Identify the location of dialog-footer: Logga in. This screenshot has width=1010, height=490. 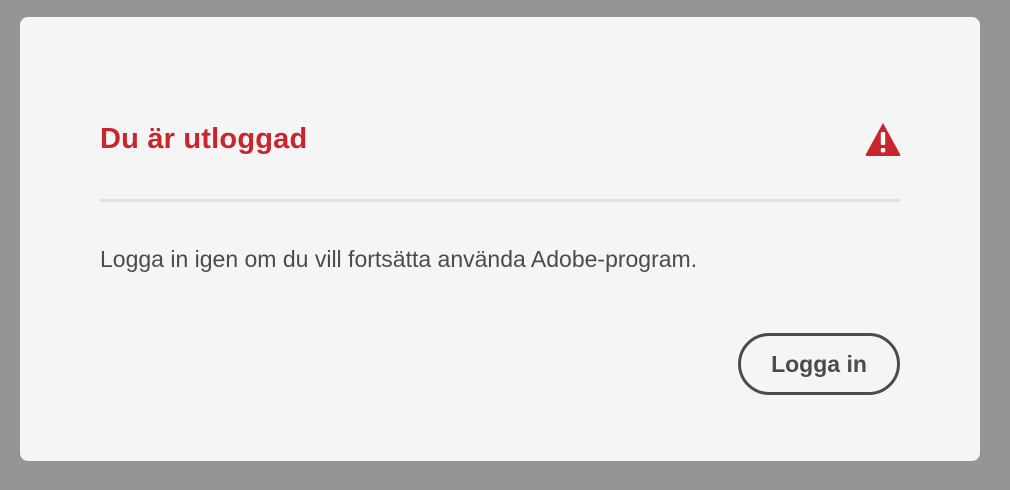
(819, 364).